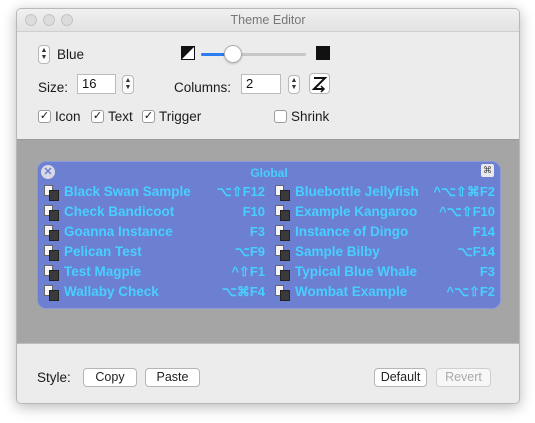 Image resolution: width=535 pixels, height=423 pixels. I want to click on z-order-icon, so click(319, 85).